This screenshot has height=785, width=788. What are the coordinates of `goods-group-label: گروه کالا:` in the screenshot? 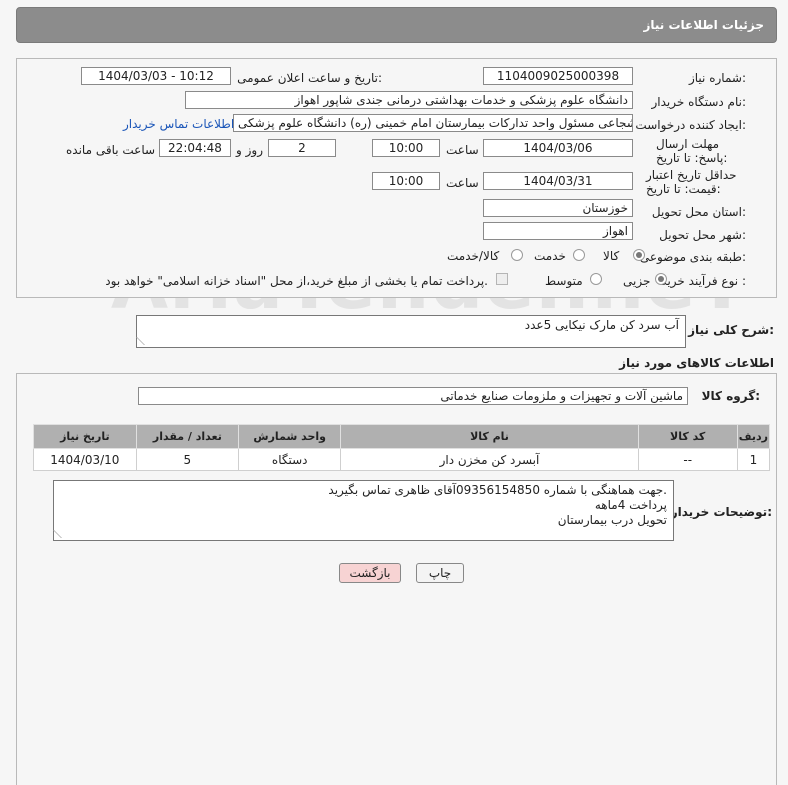 It's located at (730, 396).